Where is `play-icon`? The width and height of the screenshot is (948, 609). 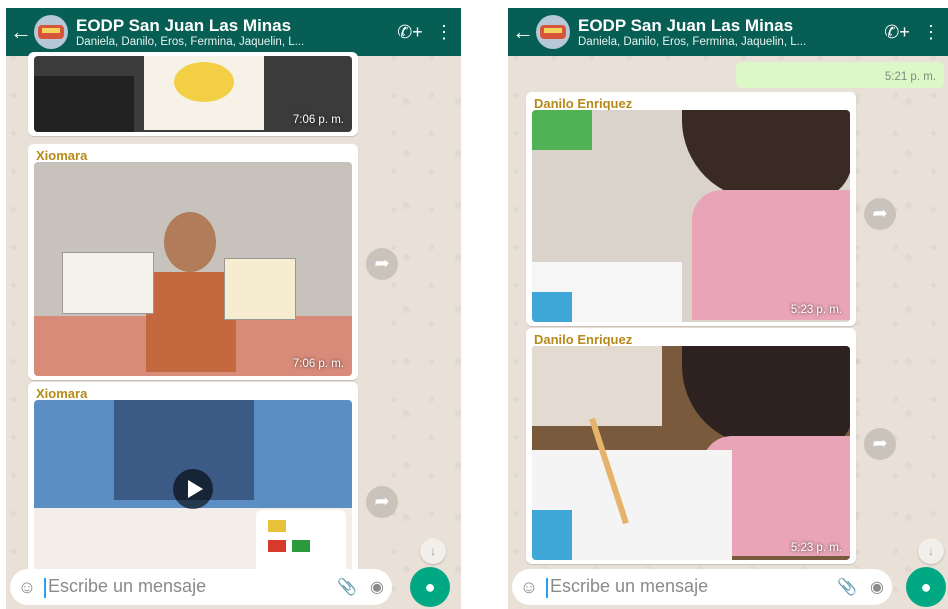
play-icon is located at coordinates (193, 489).